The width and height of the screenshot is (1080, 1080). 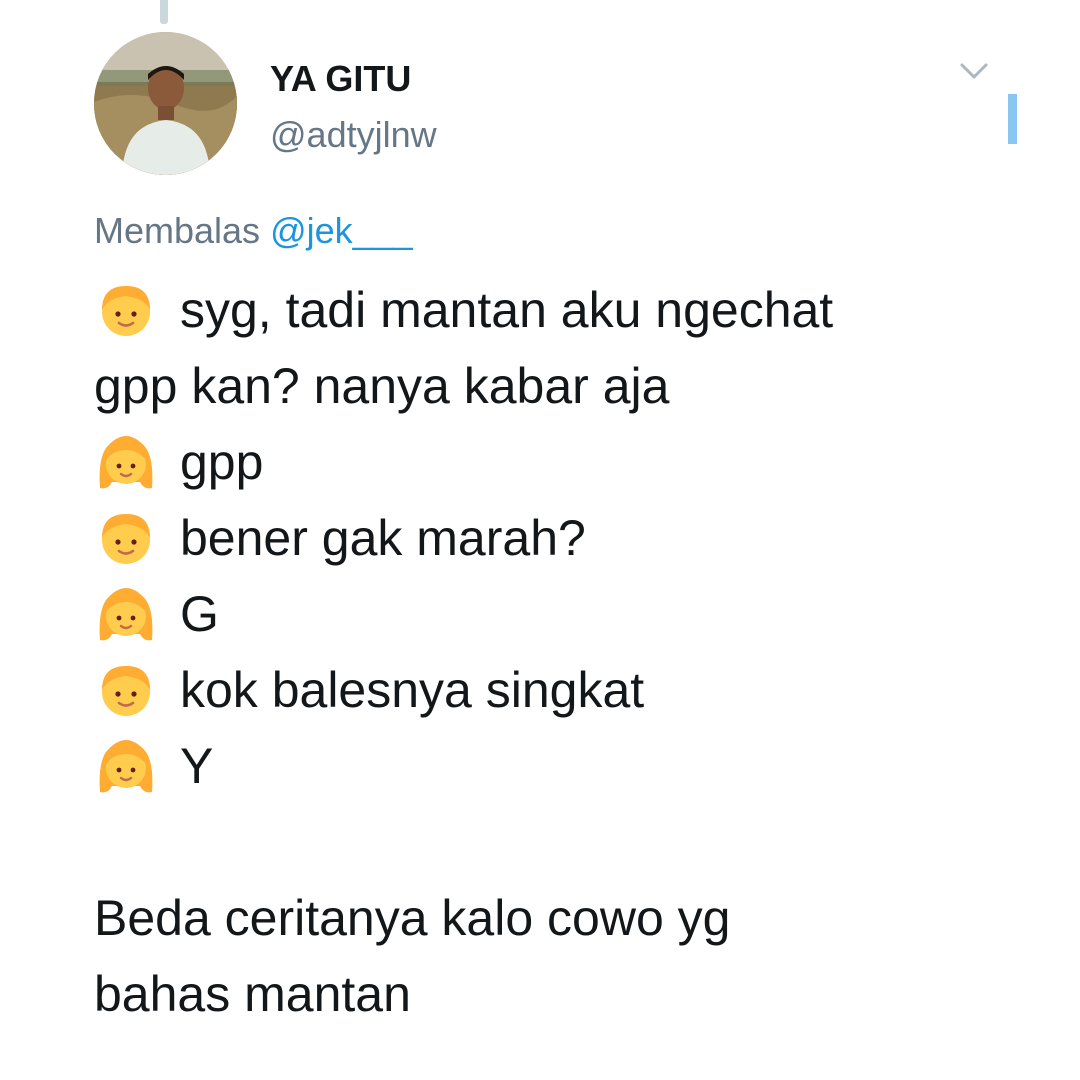 I want to click on tweet-line: Y, so click(x=544, y=766).